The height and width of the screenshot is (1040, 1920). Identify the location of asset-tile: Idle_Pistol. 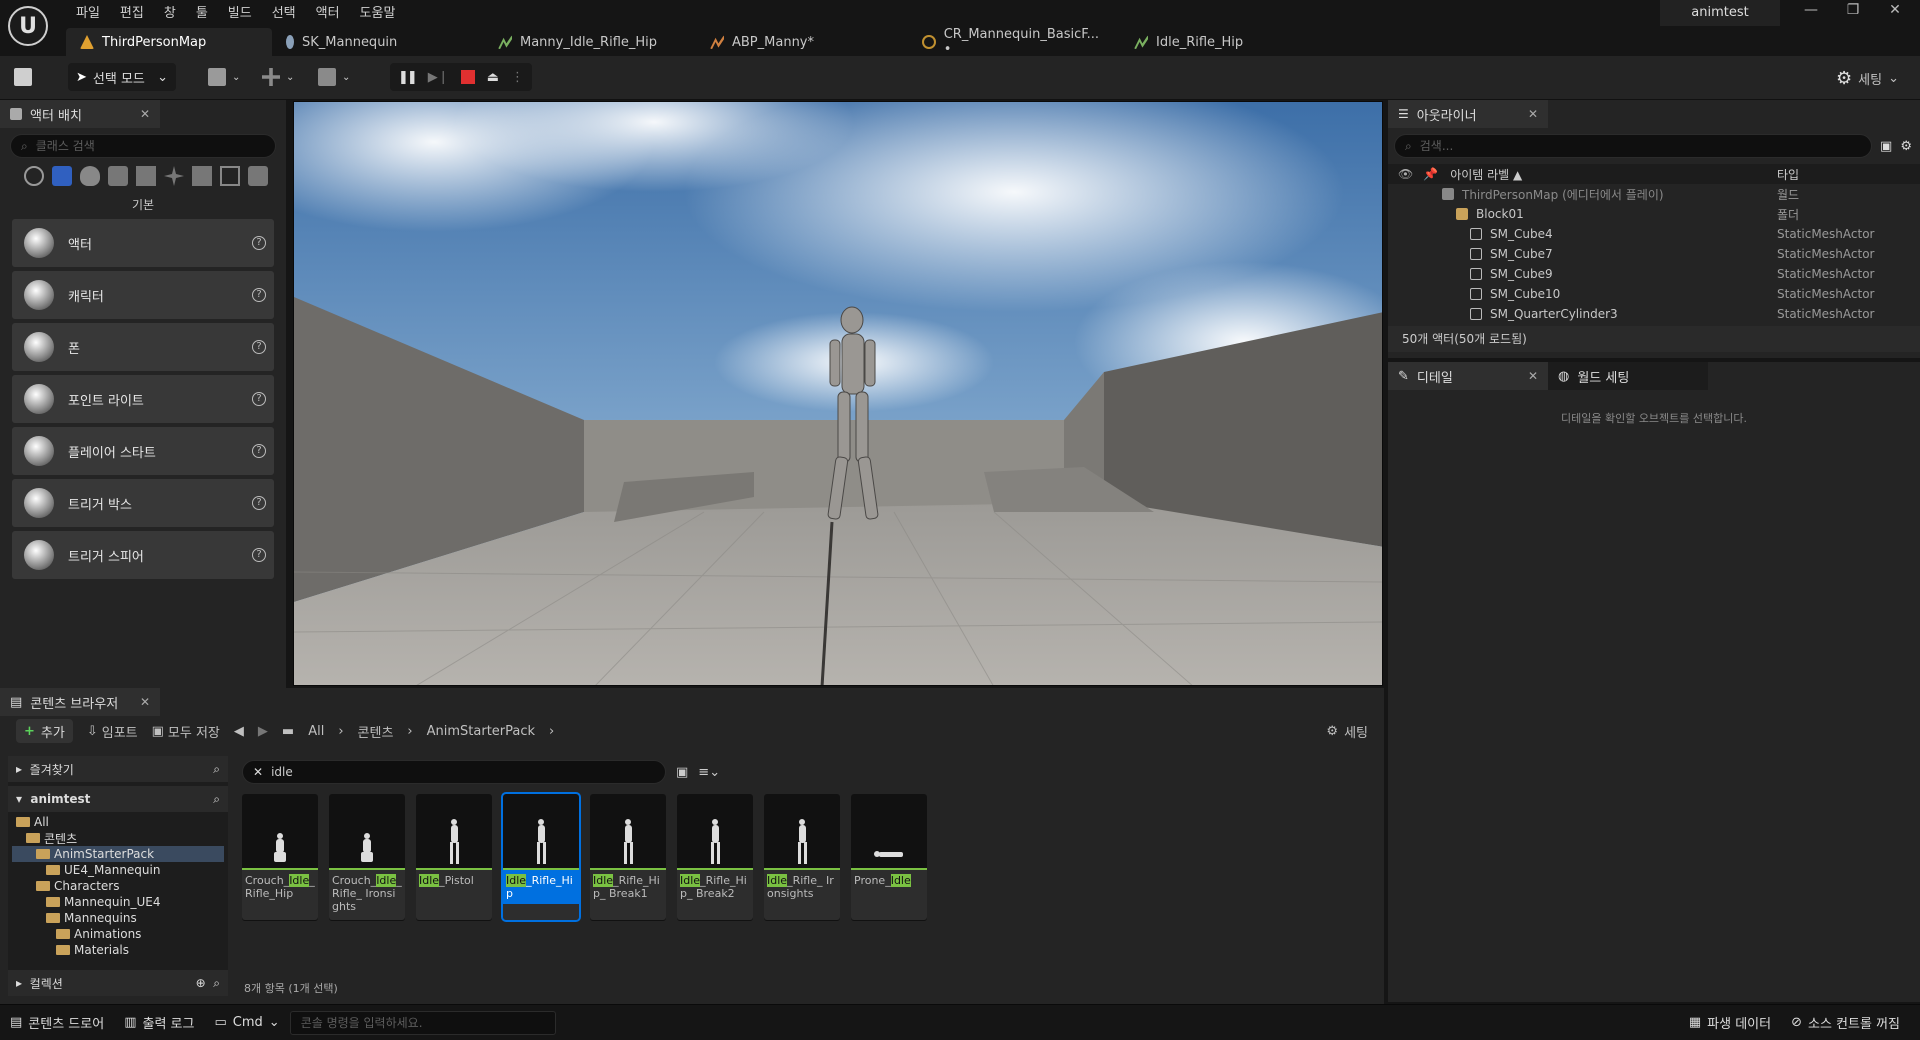
(454, 857).